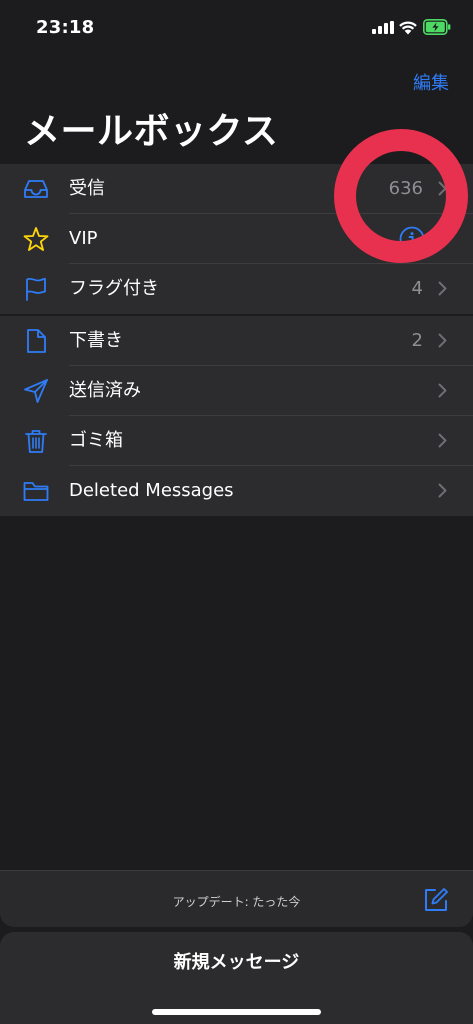  Describe the element at coordinates (236, 978) in the screenshot. I see `new-message-sheet: 新規メッセージ` at that location.